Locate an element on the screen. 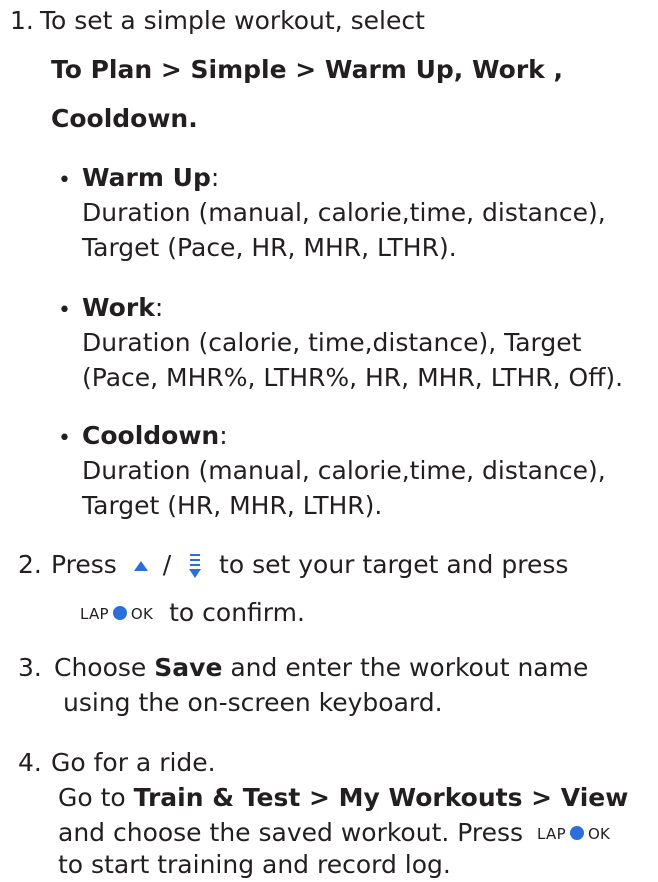  cooldown-colon: : is located at coordinates (223, 435).